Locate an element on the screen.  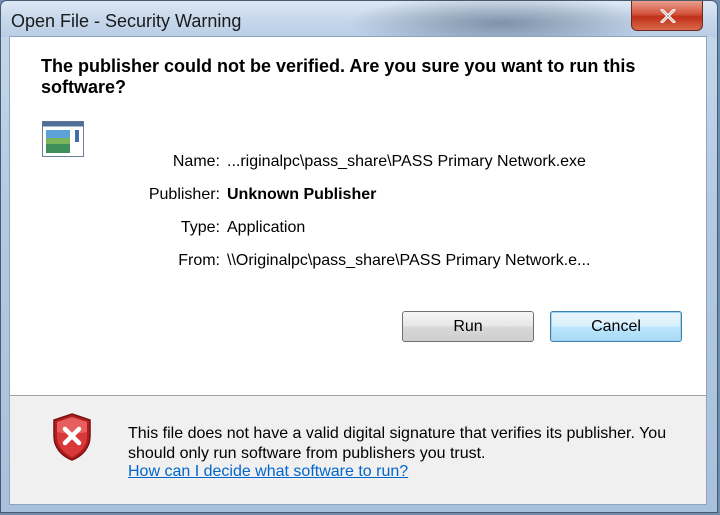
run-button: Run is located at coordinates (468, 326).